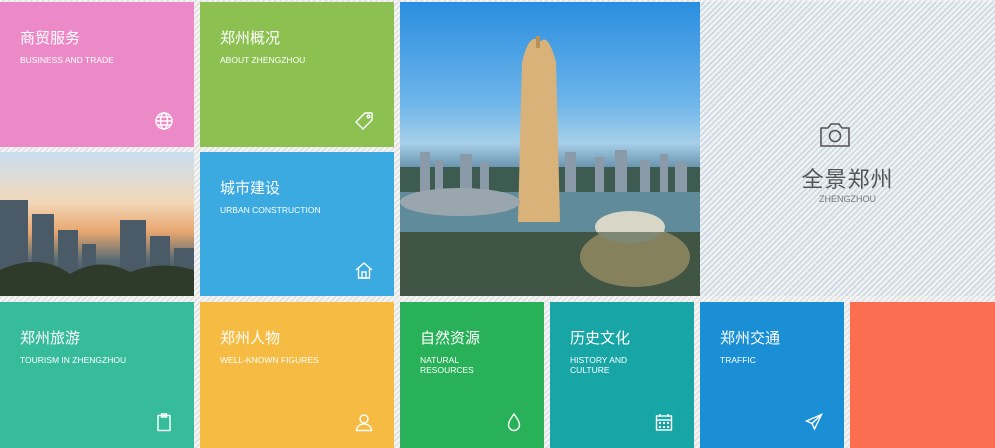 Image resolution: width=995 pixels, height=448 pixels. What do you see at coordinates (97, 74) in the screenshot?
I see `tile-business-and-trade: 商贸服务 BUSINESS AND TRADE` at bounding box center [97, 74].